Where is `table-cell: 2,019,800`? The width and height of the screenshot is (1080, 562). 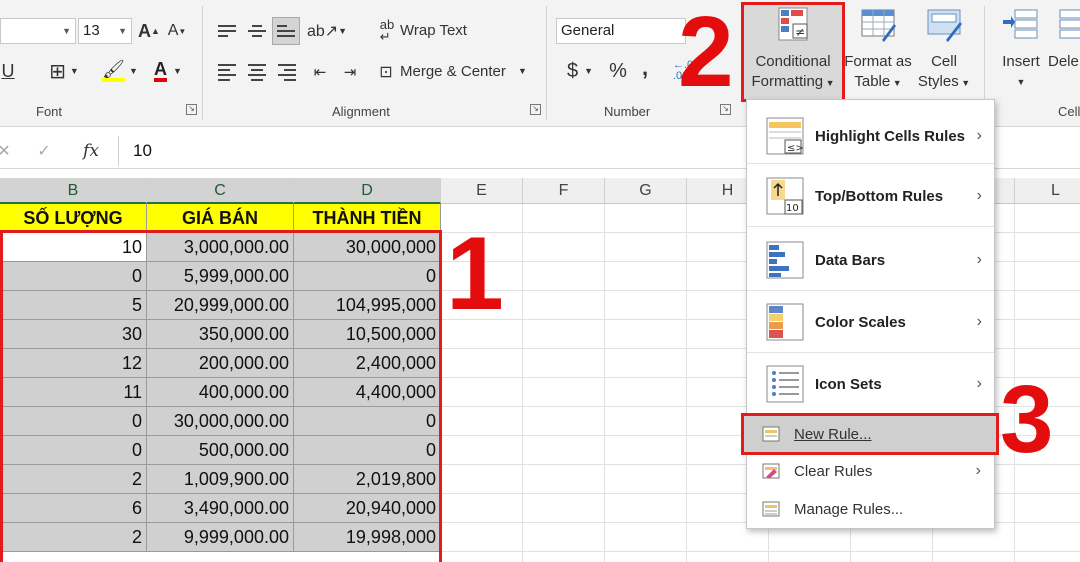 table-cell: 2,019,800 is located at coordinates (367, 479).